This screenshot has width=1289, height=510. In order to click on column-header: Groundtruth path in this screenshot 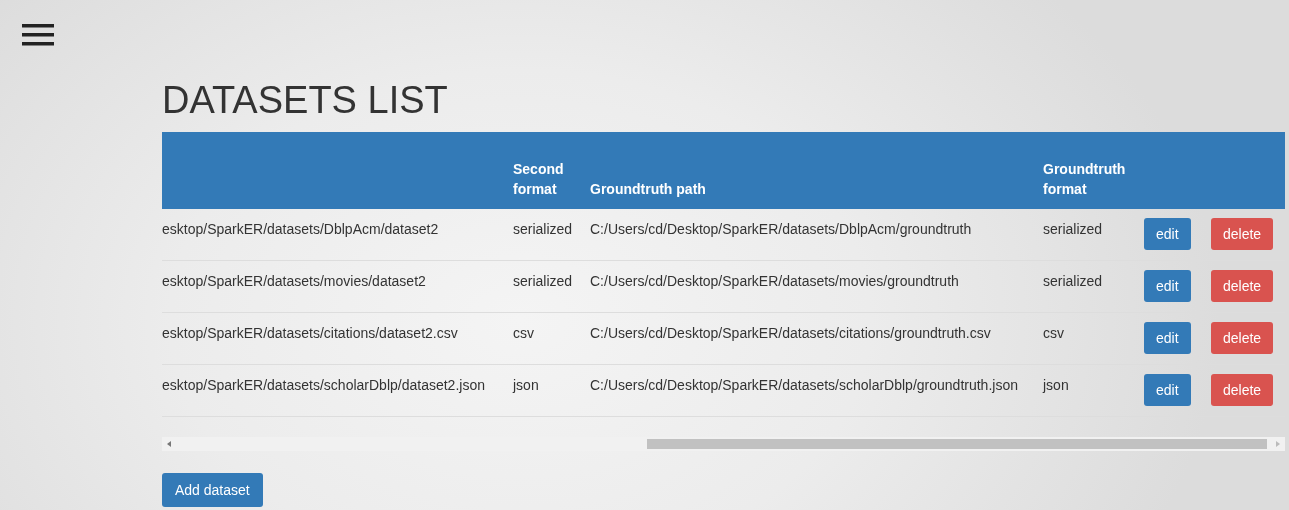, I will do `click(808, 170)`.